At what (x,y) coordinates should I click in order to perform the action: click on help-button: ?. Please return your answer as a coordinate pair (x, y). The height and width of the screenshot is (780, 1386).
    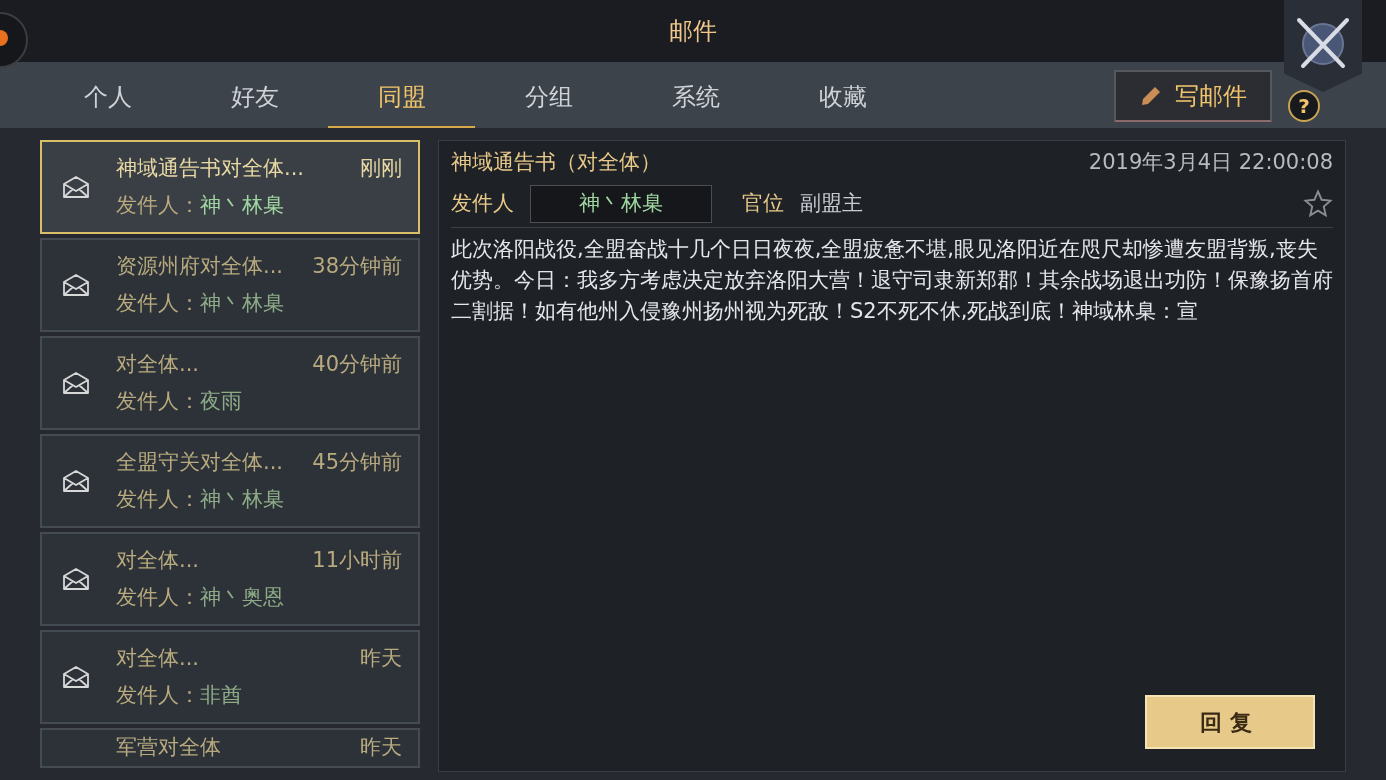
    Looking at the image, I should click on (1304, 106).